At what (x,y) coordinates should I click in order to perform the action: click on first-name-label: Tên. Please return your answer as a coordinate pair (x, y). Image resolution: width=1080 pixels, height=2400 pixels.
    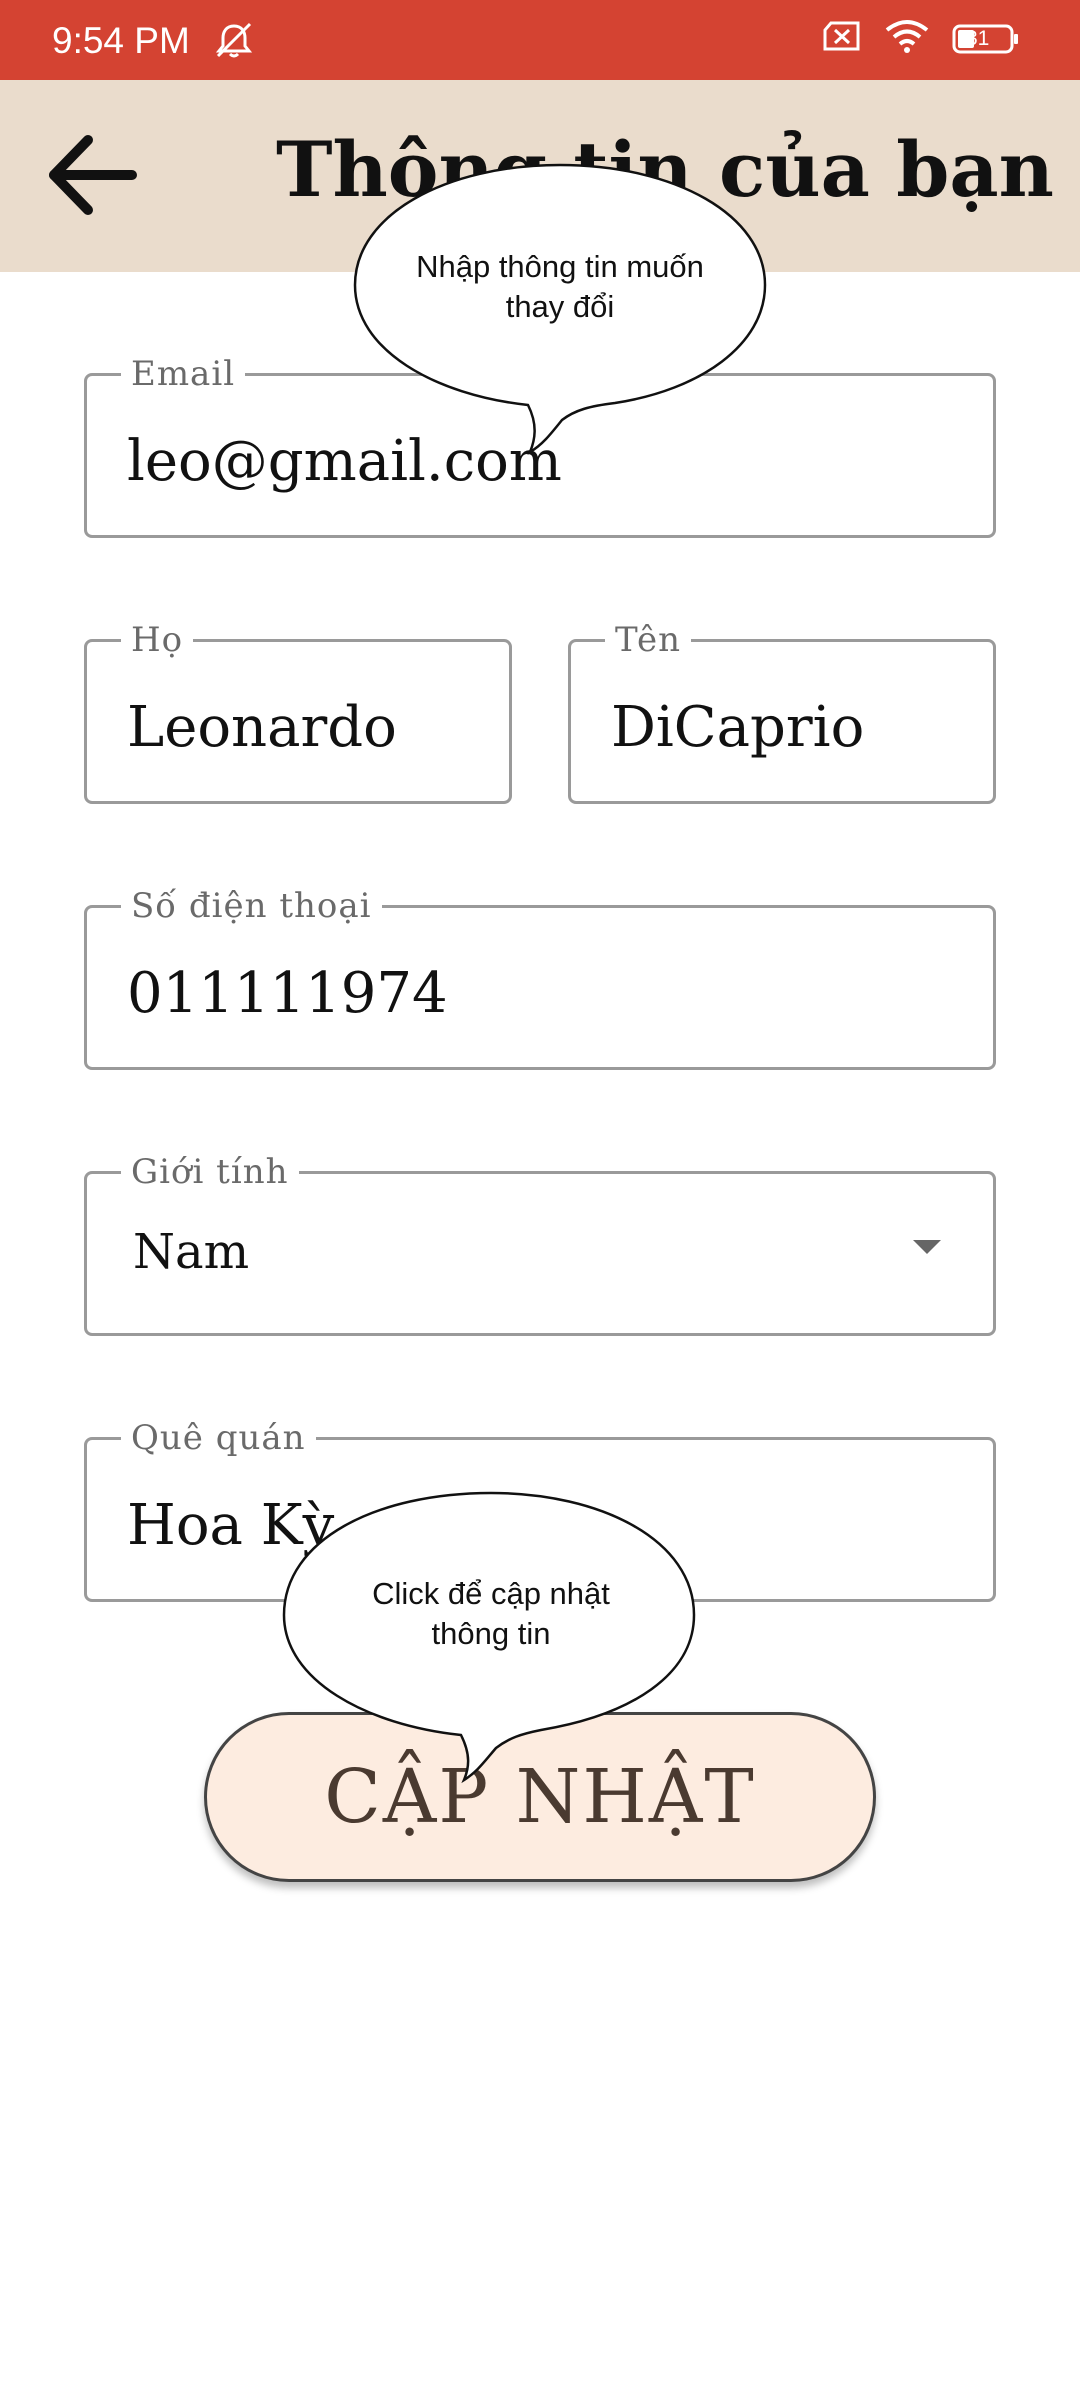
    Looking at the image, I should click on (648, 640).